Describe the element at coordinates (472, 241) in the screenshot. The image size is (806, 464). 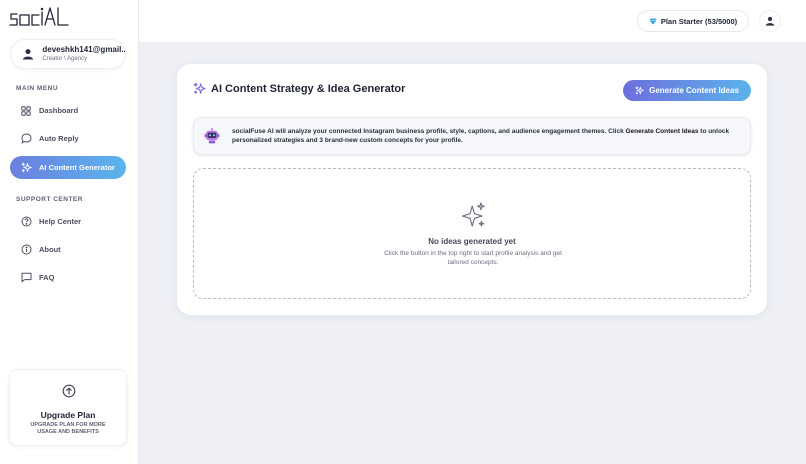
I see `empty-state-title: No ideas generated yet` at that location.